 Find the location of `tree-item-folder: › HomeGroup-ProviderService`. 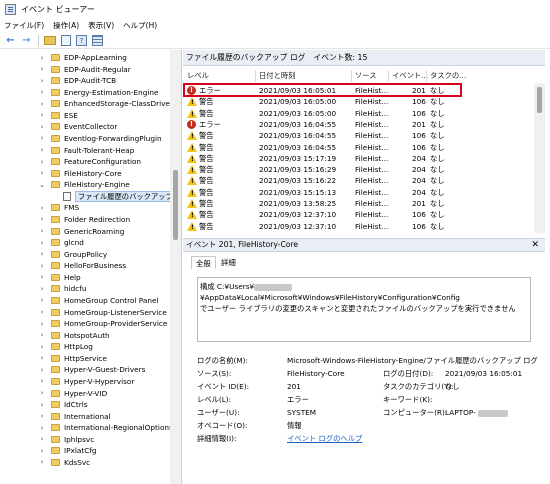

tree-item-folder: › HomeGroup-ProviderService is located at coordinates (85, 323).